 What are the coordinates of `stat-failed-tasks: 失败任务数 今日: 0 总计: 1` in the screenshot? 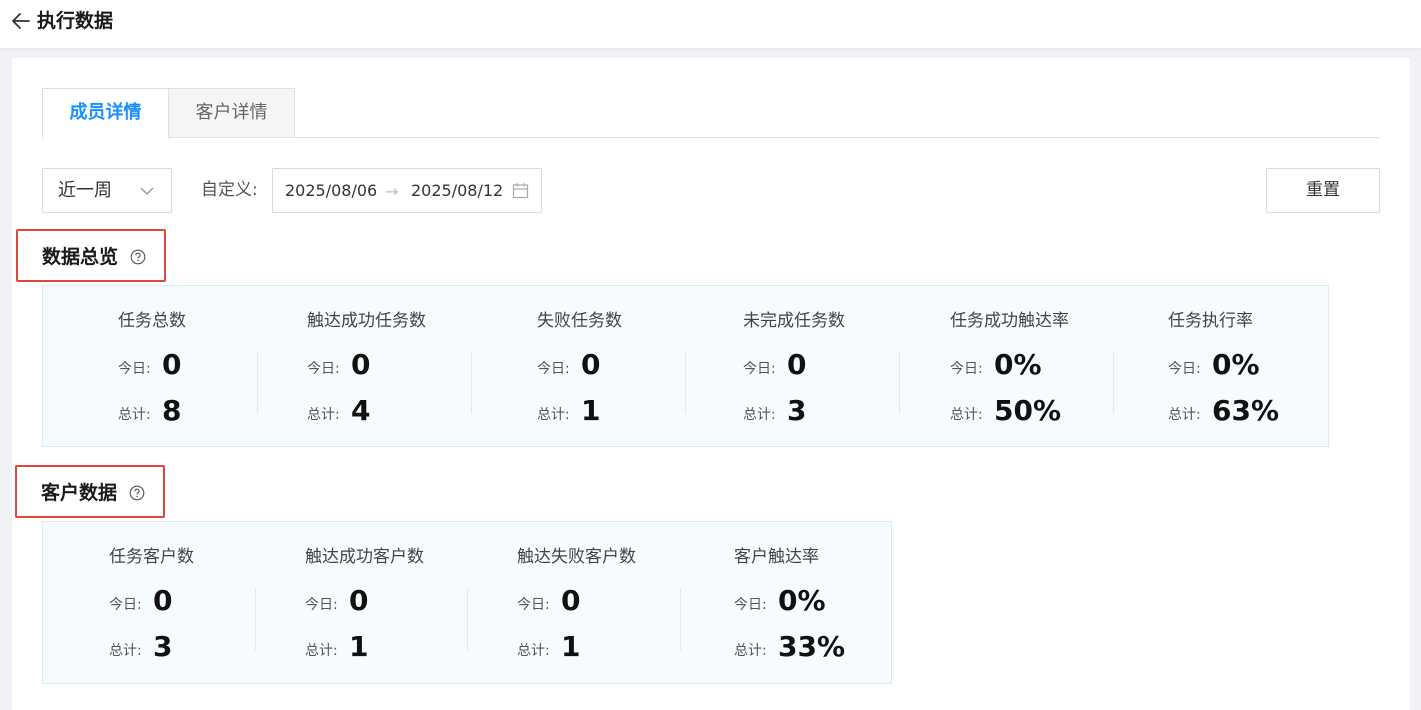 It's located at (607, 366).